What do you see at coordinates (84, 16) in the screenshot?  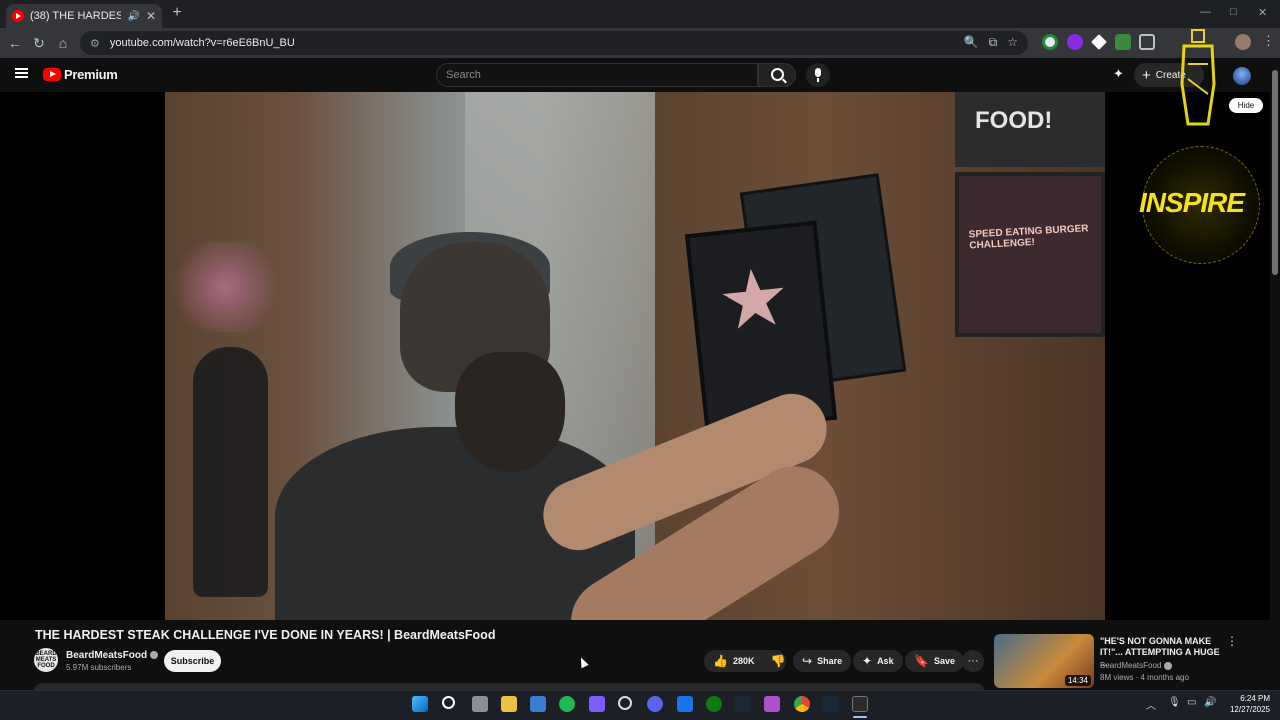 I see `browser-tab: (38) THE HARDEST STEAK C 🔊 ✕` at bounding box center [84, 16].